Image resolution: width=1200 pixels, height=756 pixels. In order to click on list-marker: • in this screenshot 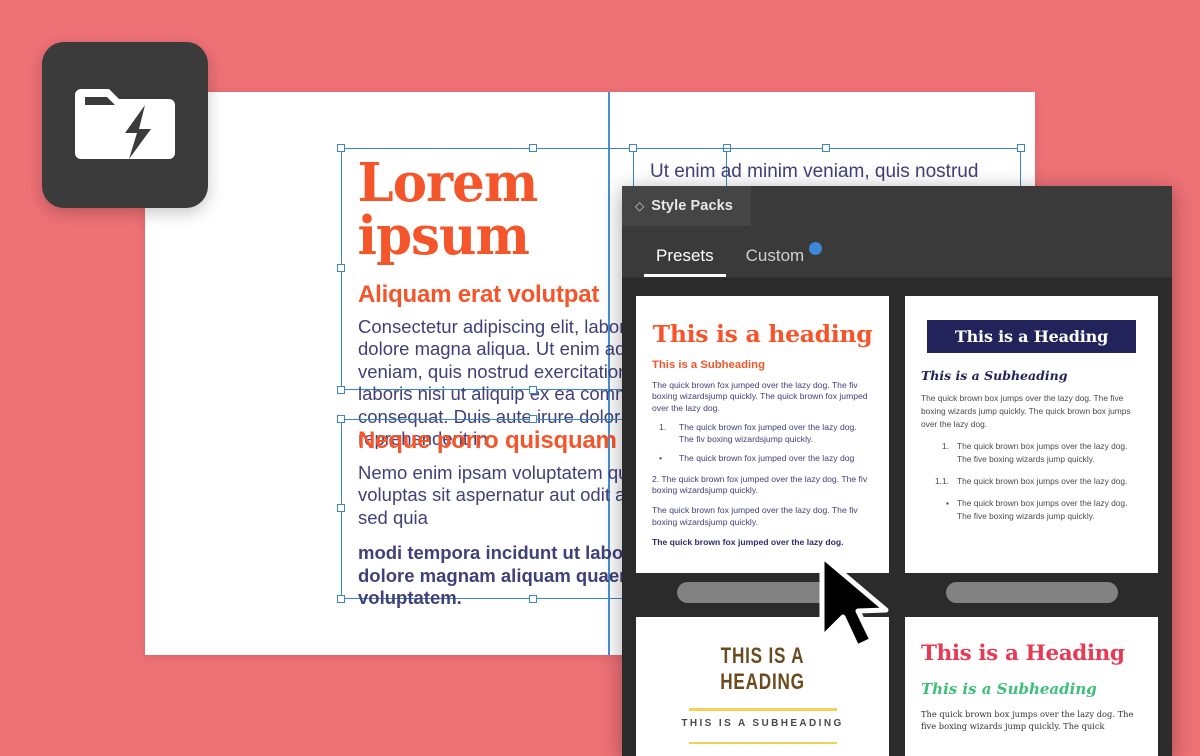, I will do `click(661, 458)`.